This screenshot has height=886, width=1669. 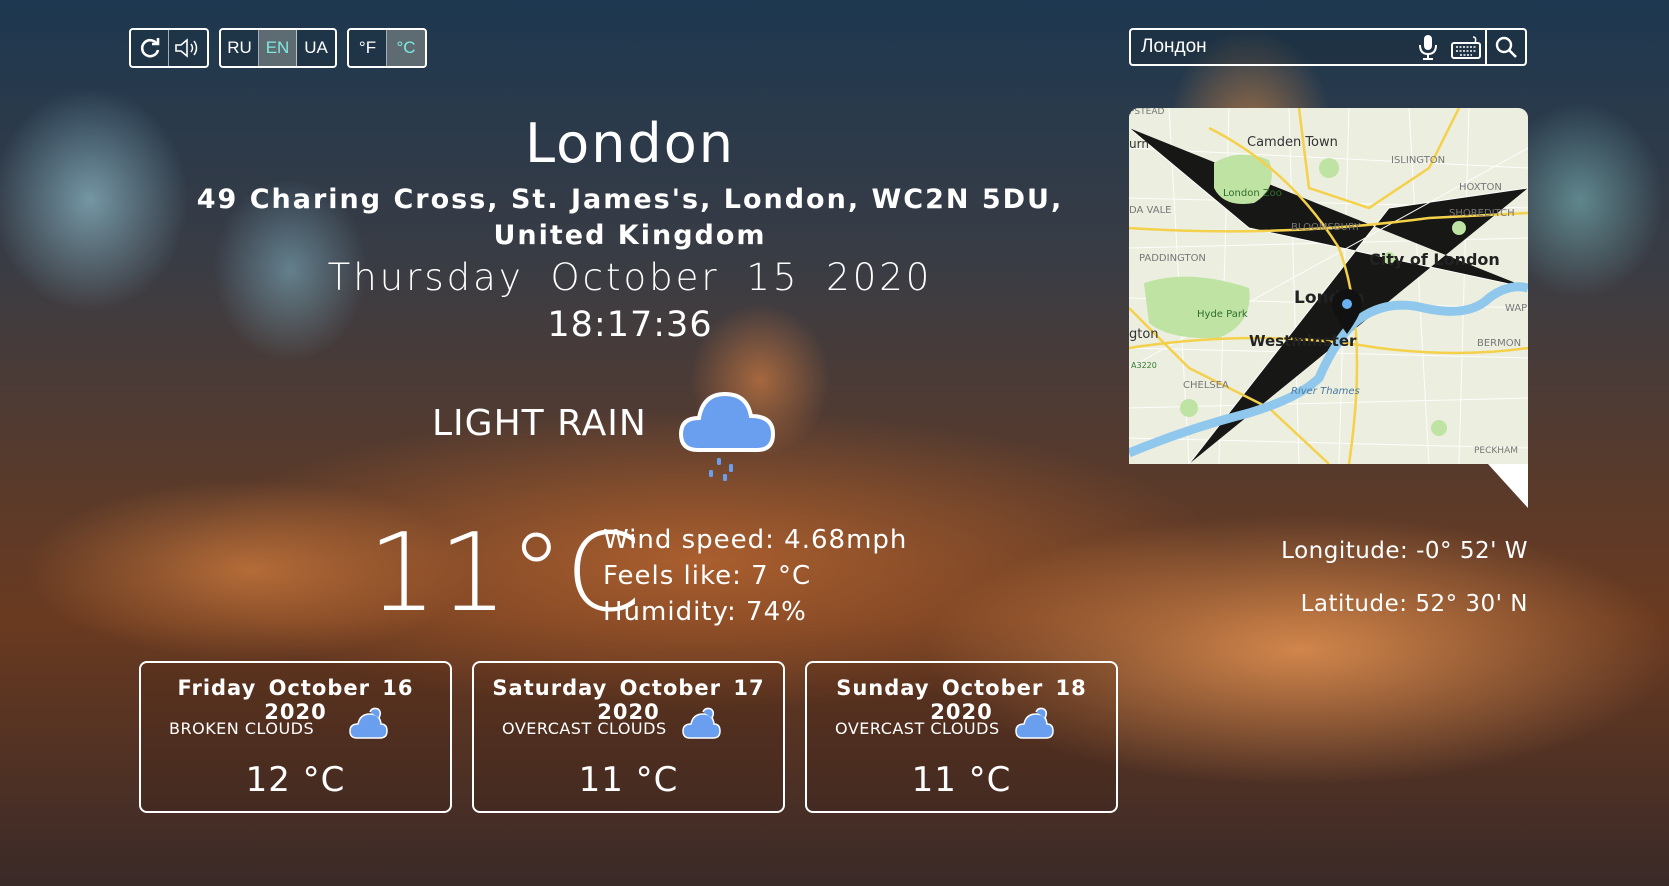 I want to click on language-en-button: EN, so click(x=278, y=48).